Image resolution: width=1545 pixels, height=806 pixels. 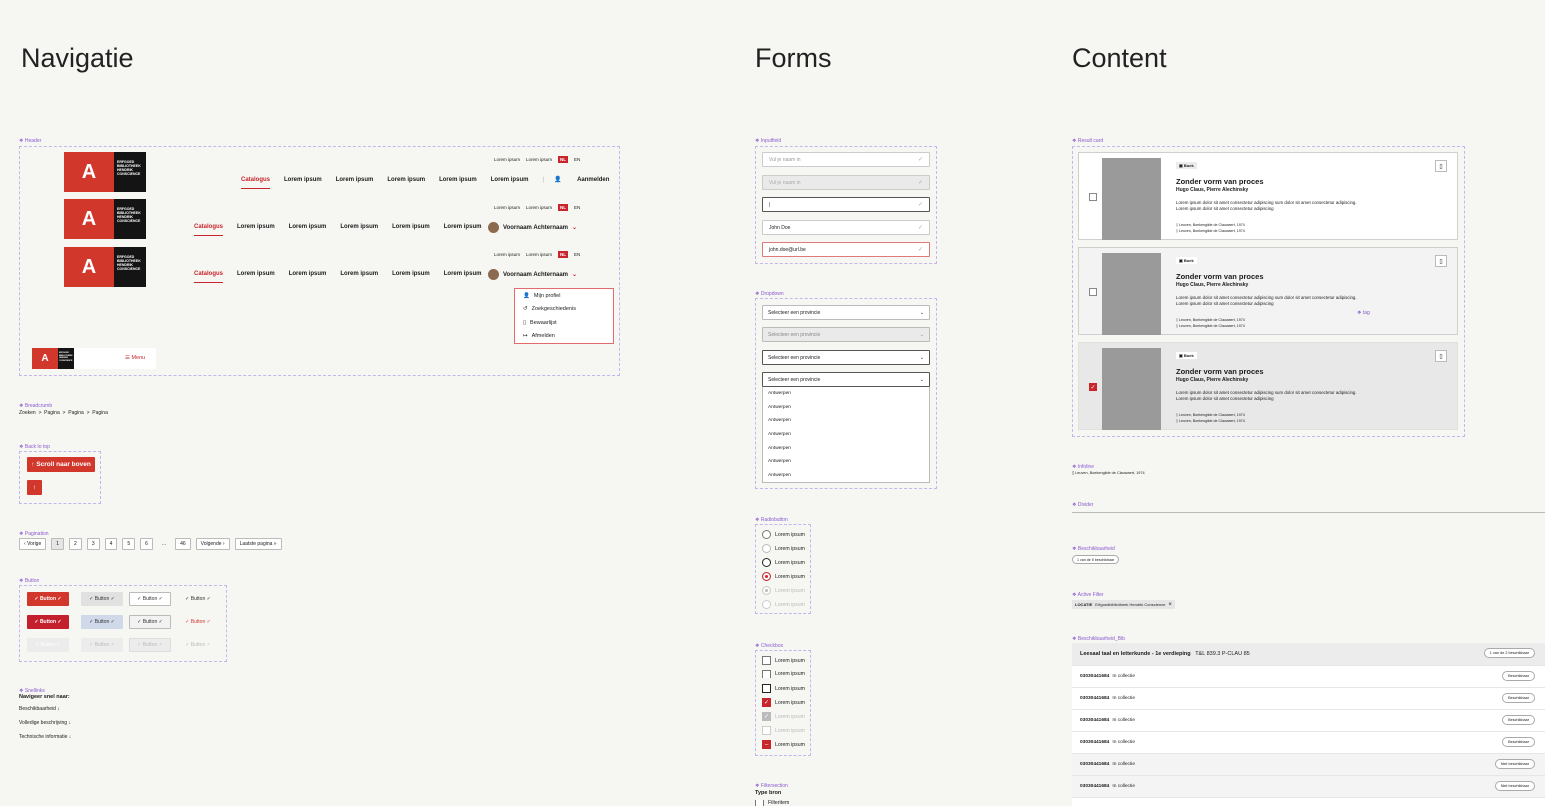 I want to click on label-checkbox: Checkbox, so click(x=769, y=646).